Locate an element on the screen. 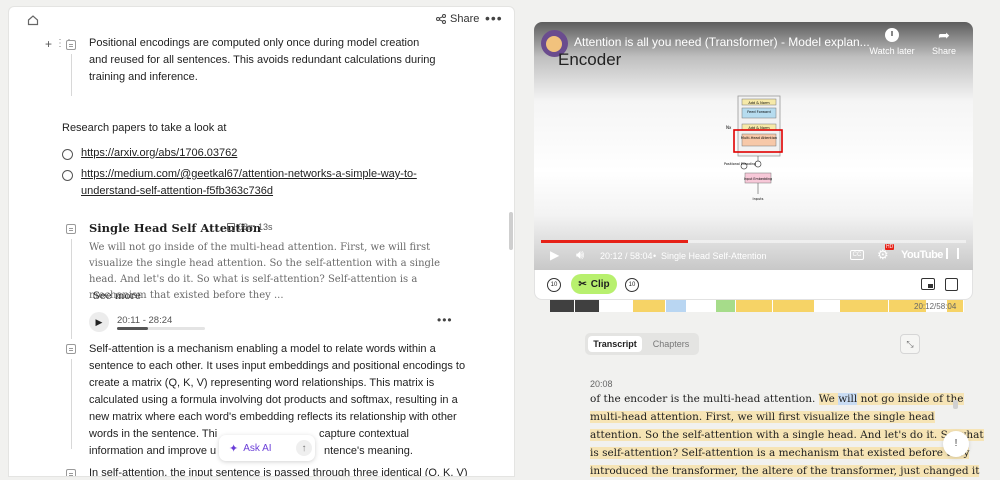 The image size is (1000, 480). watch-later-button: Watch later is located at coordinates (892, 42).